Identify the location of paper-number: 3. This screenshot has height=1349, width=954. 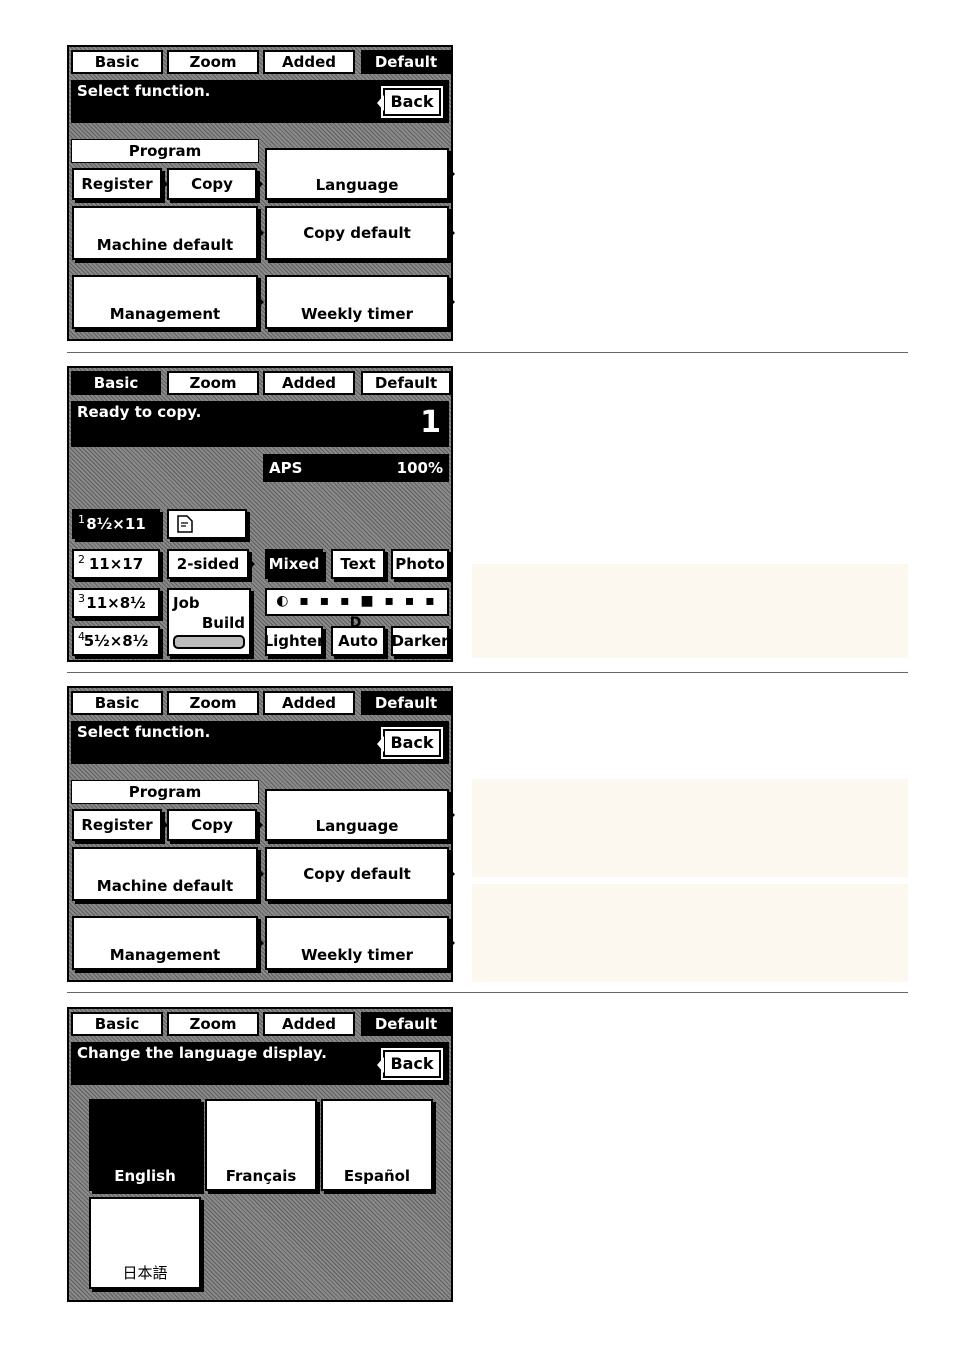
(81, 598).